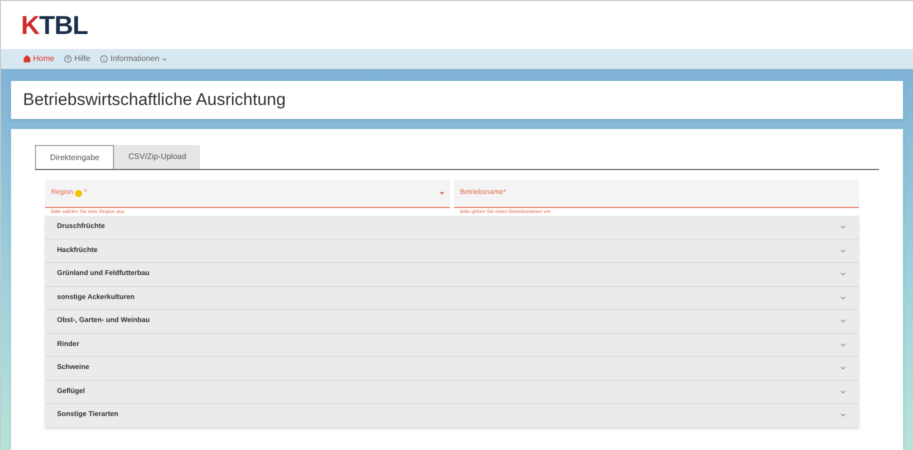 This screenshot has width=913, height=450. I want to click on caret-icon, so click(164, 59).